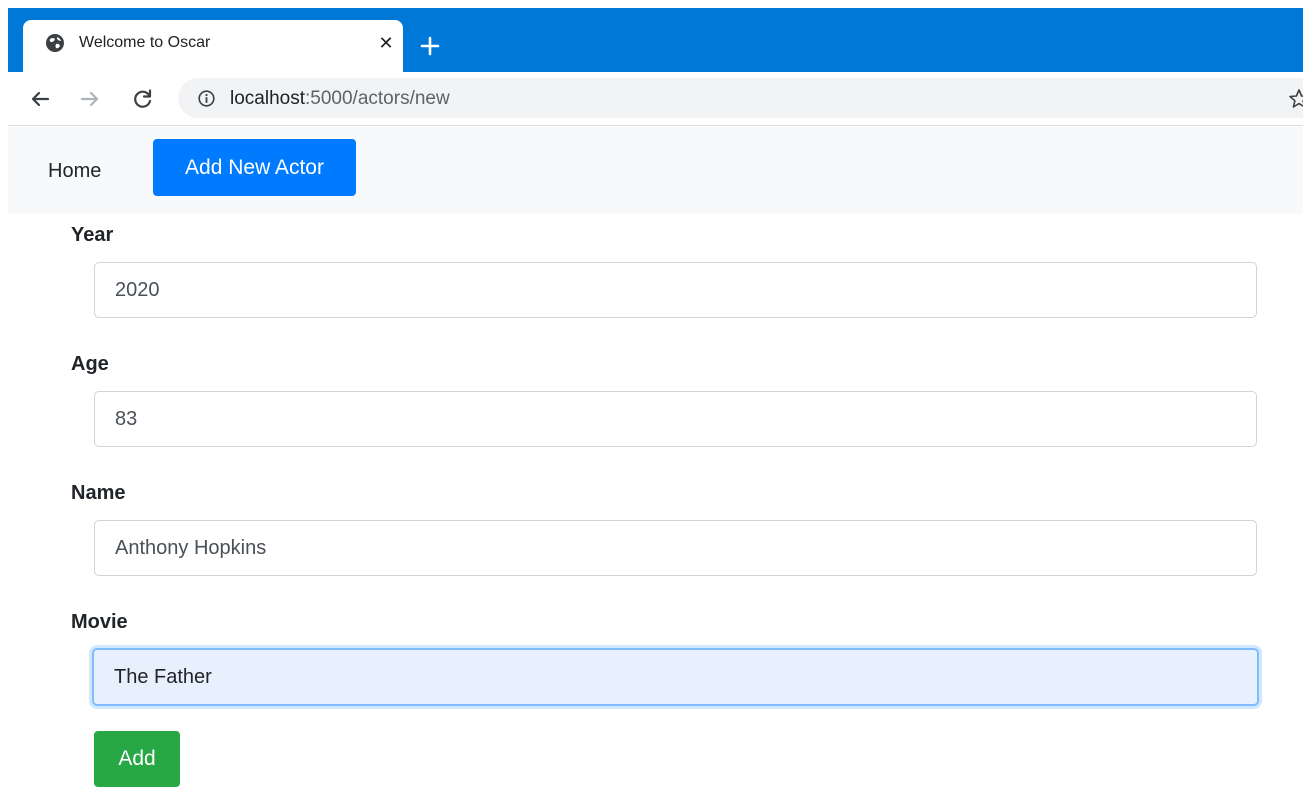 Image resolution: width=1303 pixels, height=787 pixels. What do you see at coordinates (213, 46) in the screenshot?
I see `browser-tab: Welcome to Oscar ✕` at bounding box center [213, 46].